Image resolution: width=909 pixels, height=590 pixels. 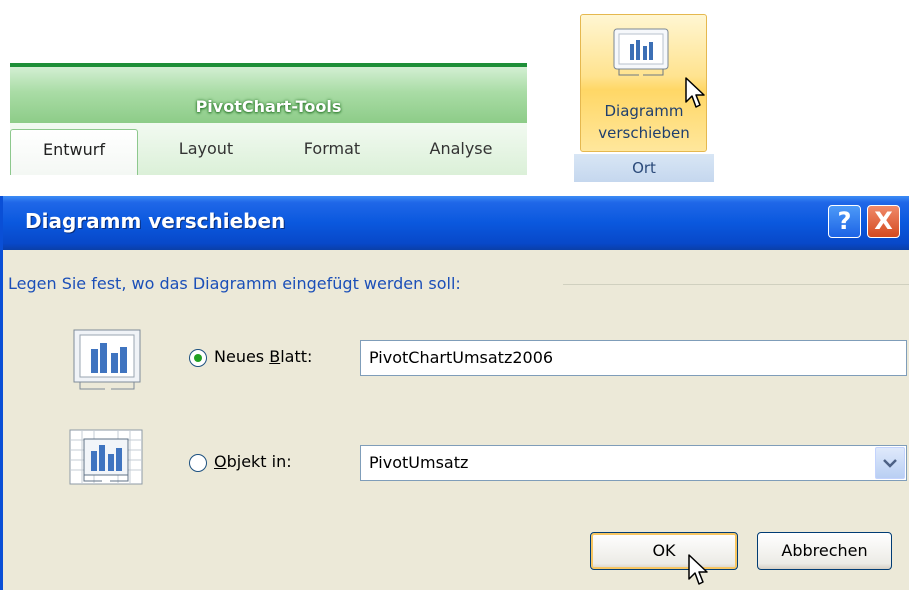 What do you see at coordinates (268, 106) in the screenshot?
I see `contextual-tab-title: PivotChart-Tools` at bounding box center [268, 106].